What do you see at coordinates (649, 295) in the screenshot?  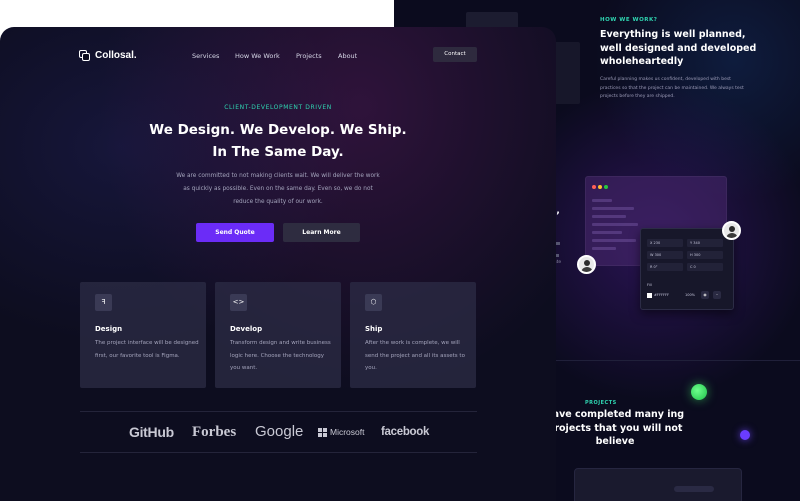 I see `fill-swatch` at bounding box center [649, 295].